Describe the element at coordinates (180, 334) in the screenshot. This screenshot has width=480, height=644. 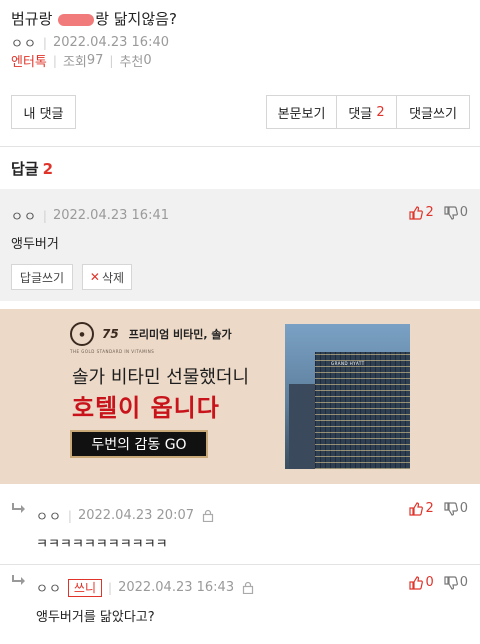
I see `ad-brand-tag: 프리미엄 비타민, 솔가` at that location.